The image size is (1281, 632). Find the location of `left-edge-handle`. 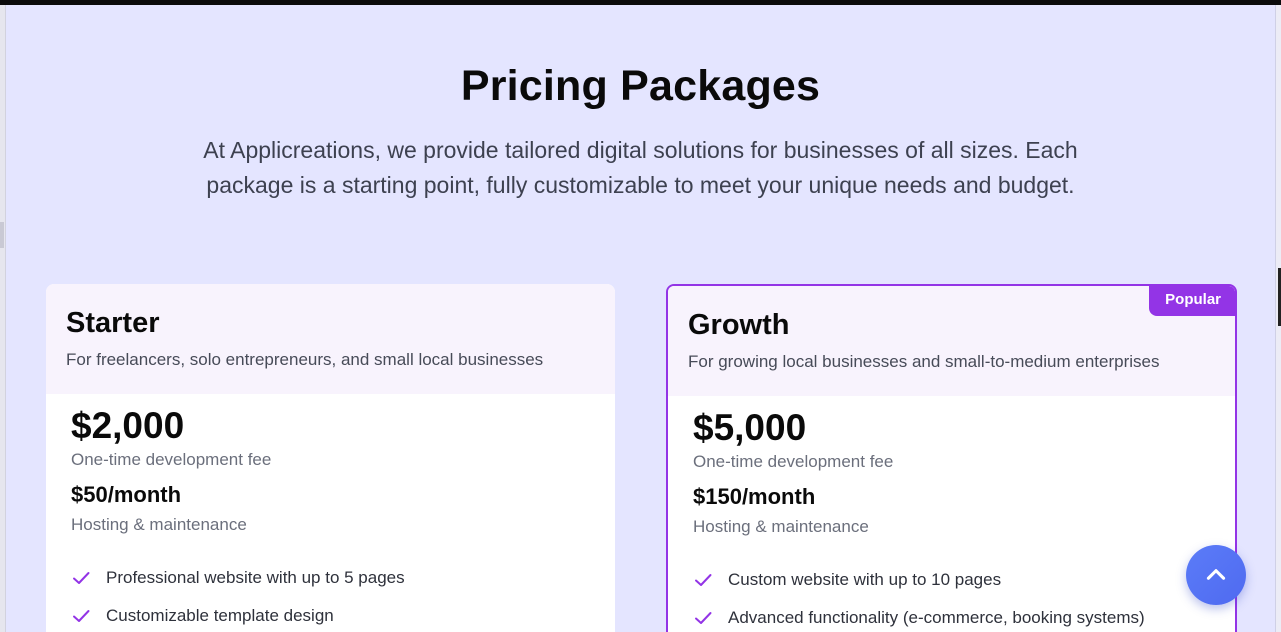

left-edge-handle is located at coordinates (2, 235).